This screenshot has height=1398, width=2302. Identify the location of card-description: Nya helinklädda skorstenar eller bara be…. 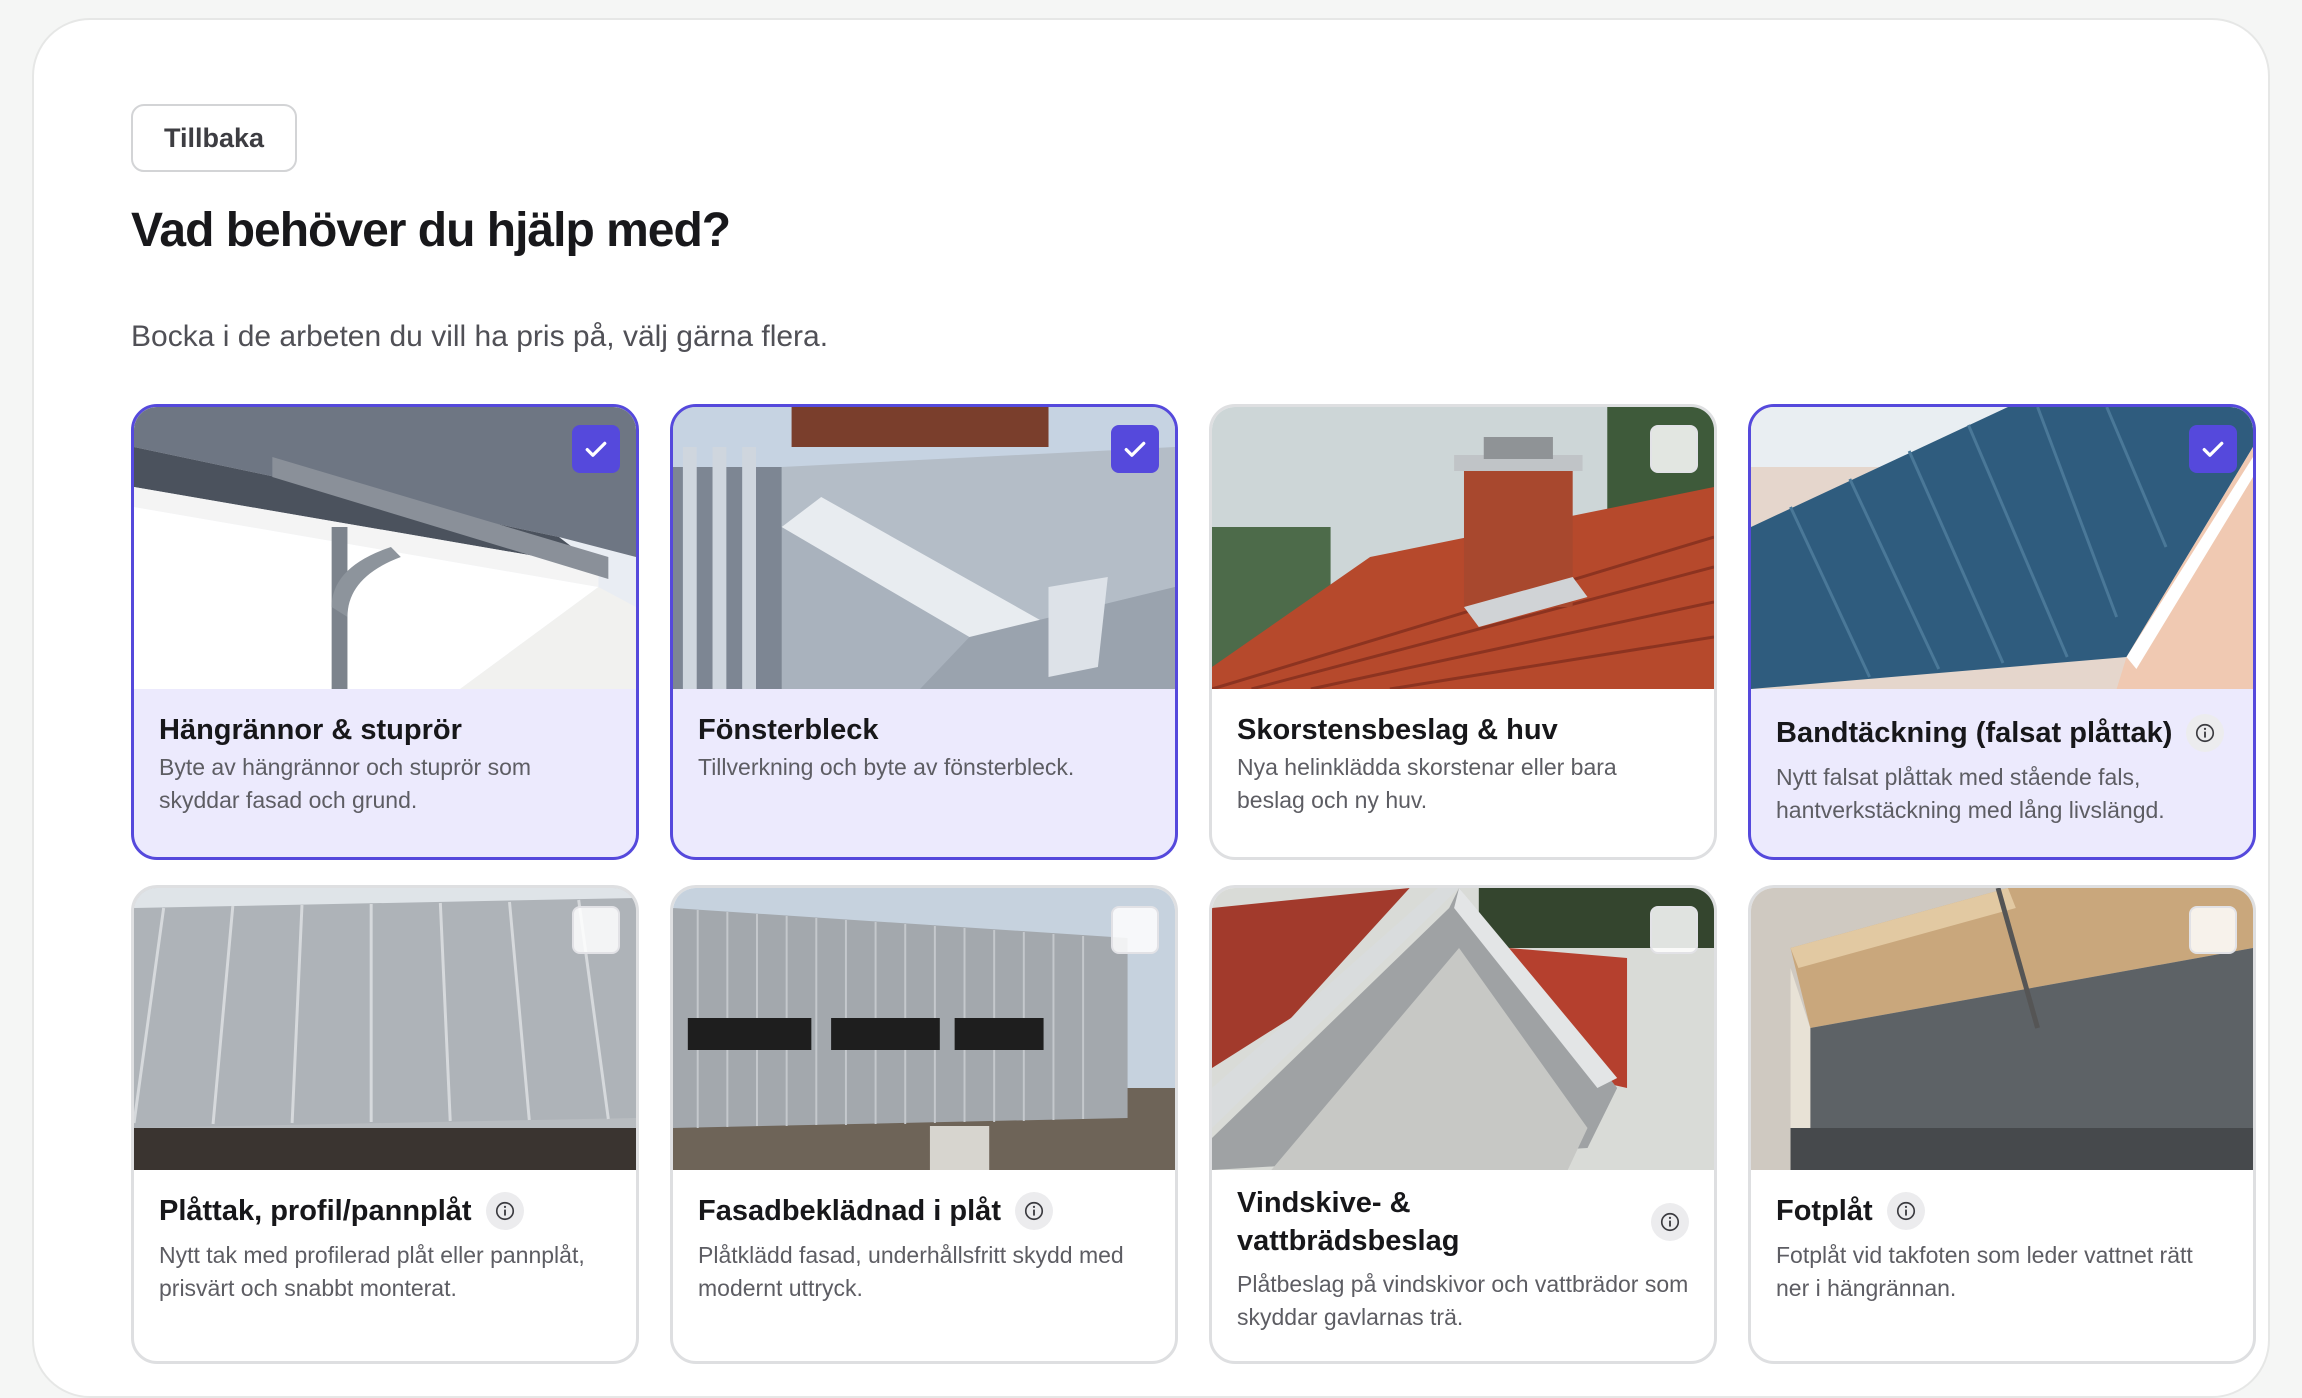
(1427, 783).